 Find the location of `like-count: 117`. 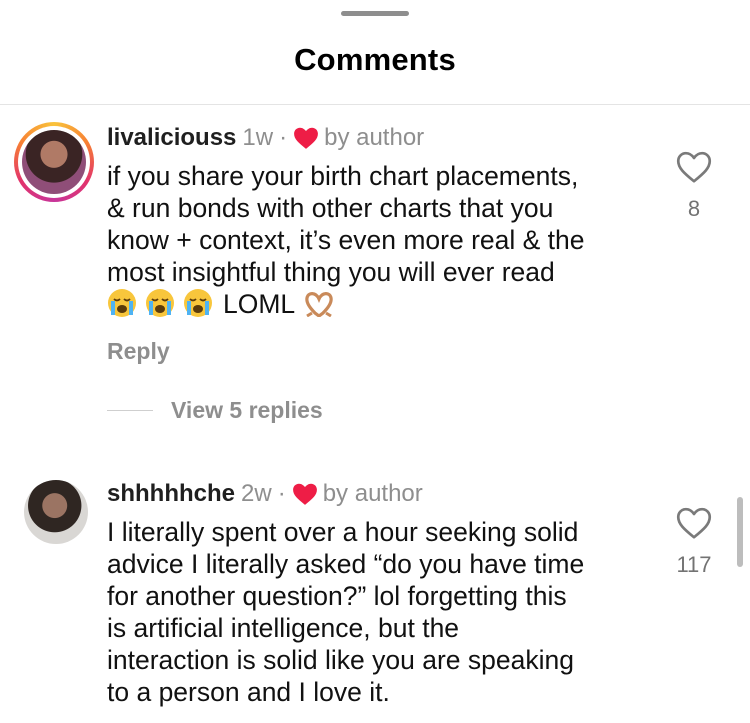

like-count: 117 is located at coordinates (694, 564).